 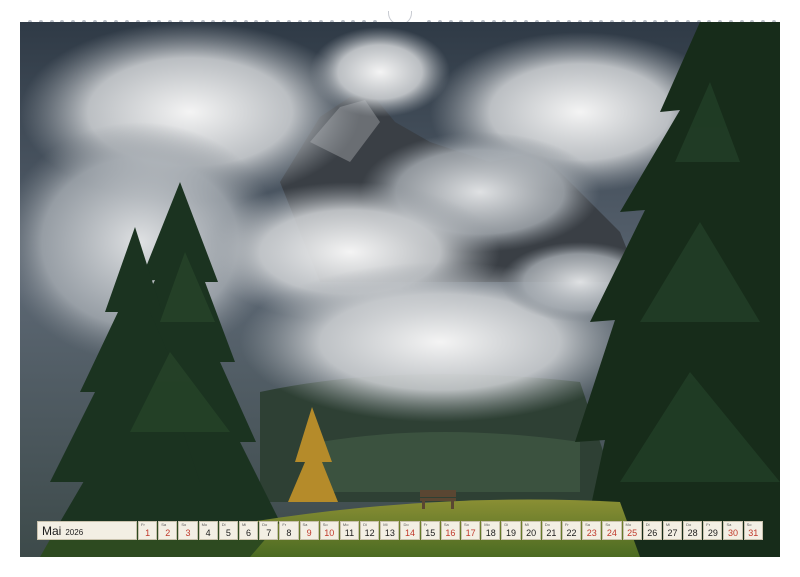 What do you see at coordinates (349, 533) in the screenshot?
I see `day-number: 11` at bounding box center [349, 533].